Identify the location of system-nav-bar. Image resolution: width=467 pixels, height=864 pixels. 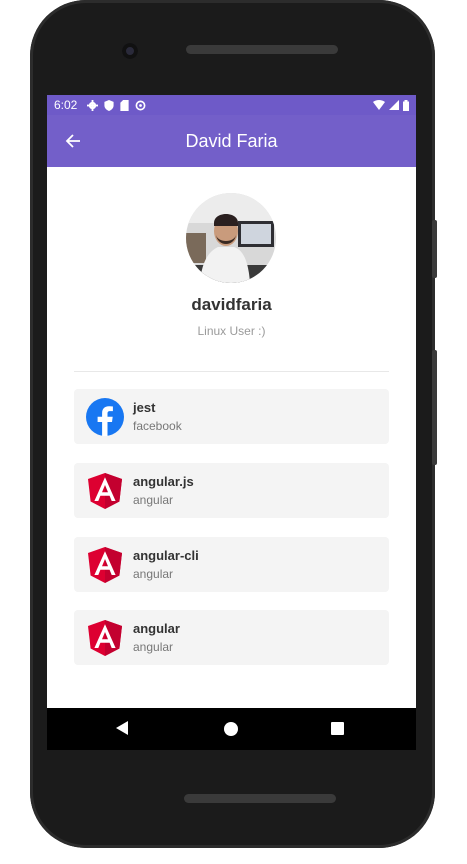
(231, 729).